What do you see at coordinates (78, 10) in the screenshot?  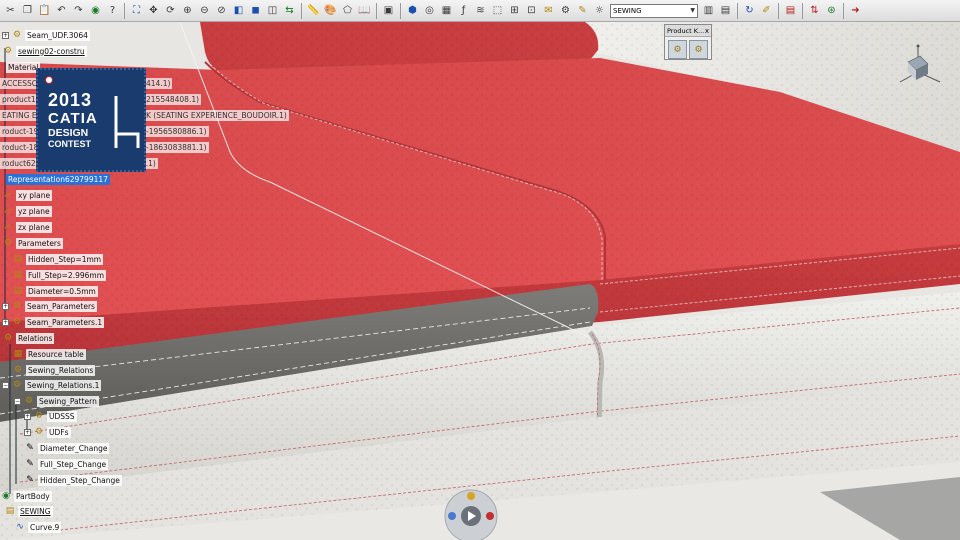 I see `redo-icon: ↷` at bounding box center [78, 10].